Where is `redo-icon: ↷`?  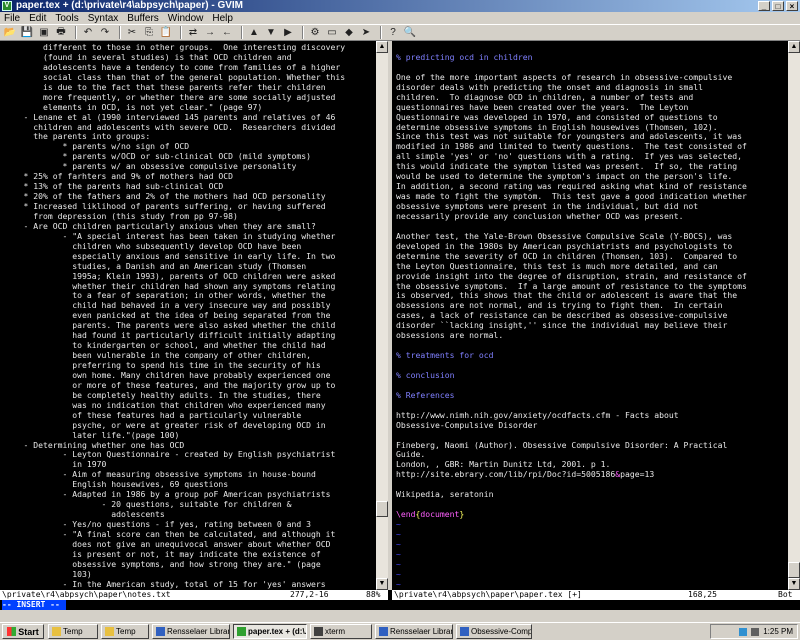 redo-icon: ↷ is located at coordinates (105, 33).